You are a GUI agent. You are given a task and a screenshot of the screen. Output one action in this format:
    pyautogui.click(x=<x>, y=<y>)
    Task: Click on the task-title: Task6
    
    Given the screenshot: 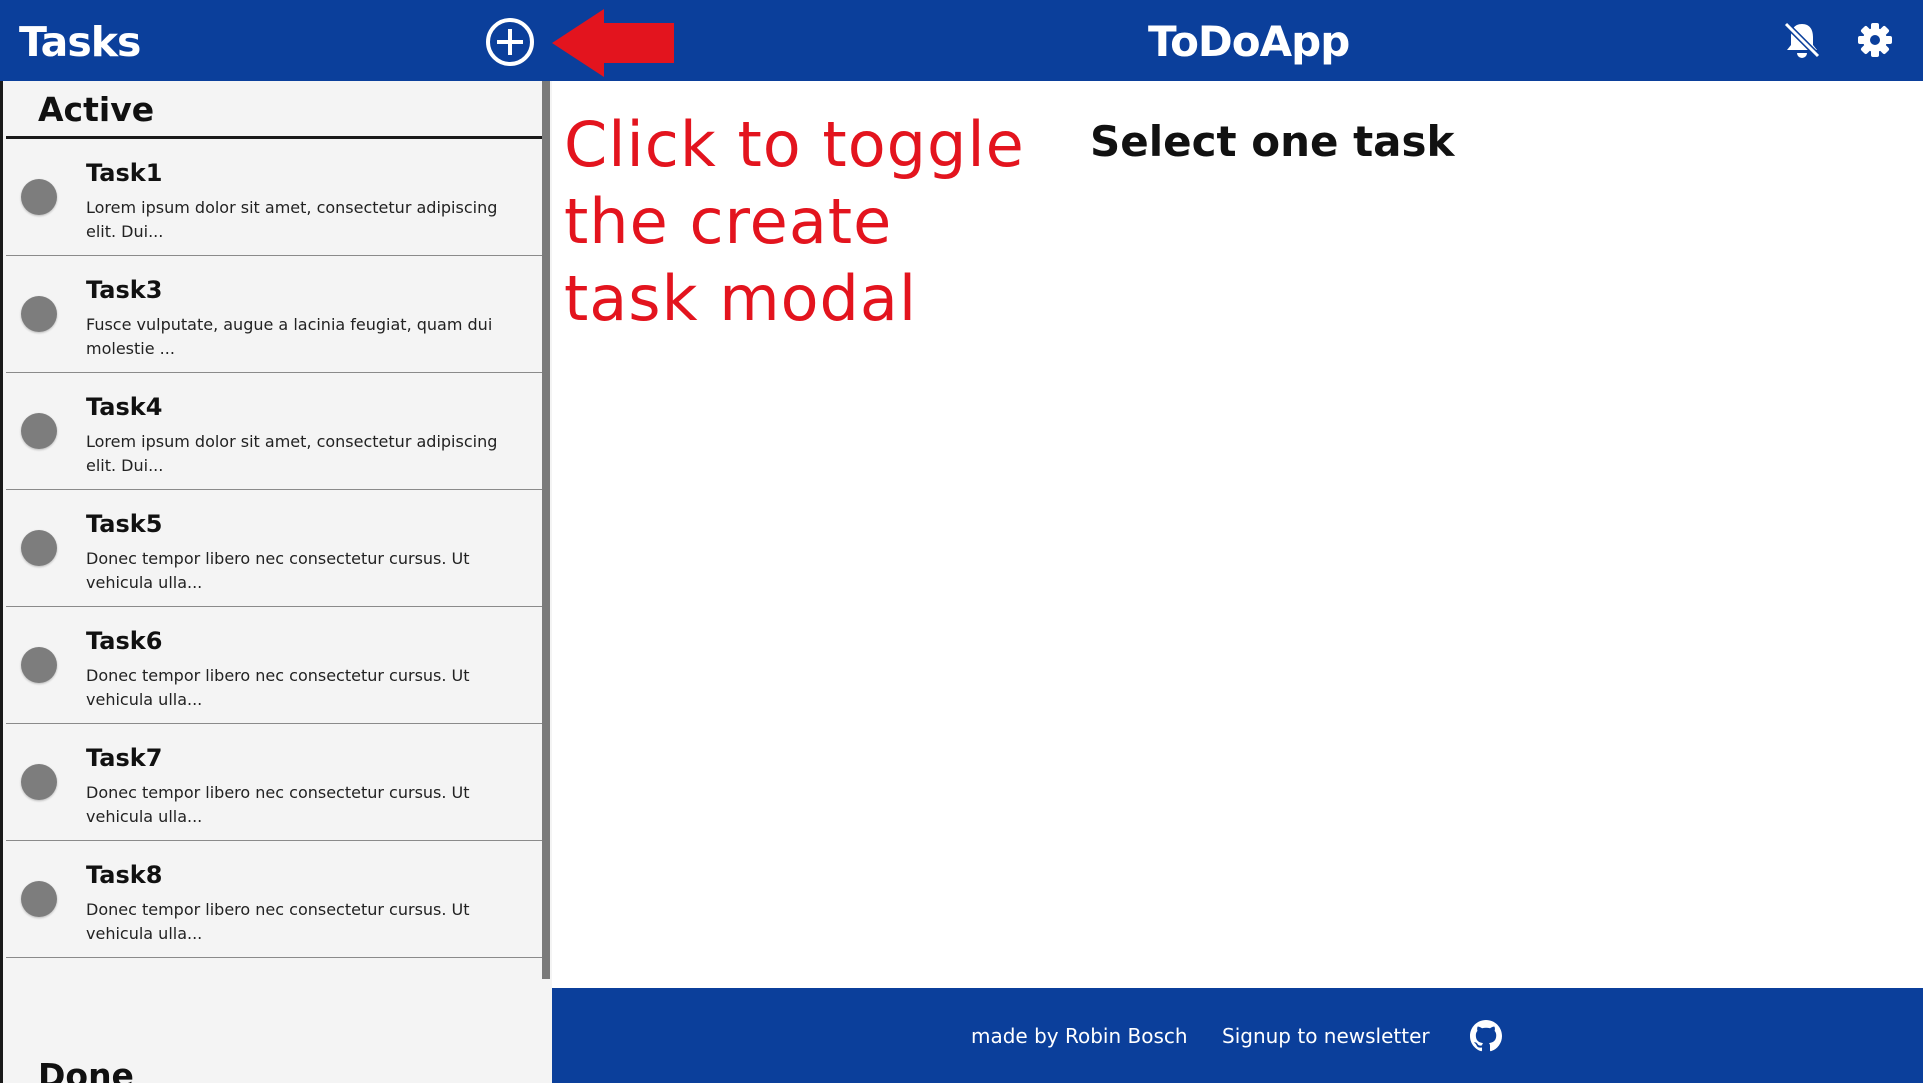 What is the action you would take?
    pyautogui.click(x=124, y=641)
    